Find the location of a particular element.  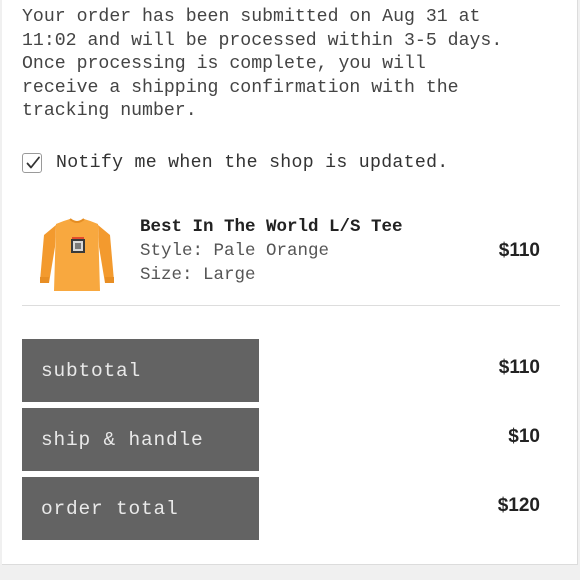

subtotal-value: $110 is located at coordinates (519, 367).